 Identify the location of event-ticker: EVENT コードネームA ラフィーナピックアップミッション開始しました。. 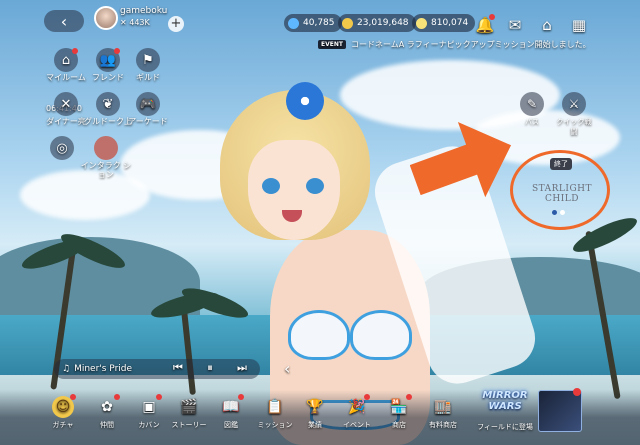
(458, 44).